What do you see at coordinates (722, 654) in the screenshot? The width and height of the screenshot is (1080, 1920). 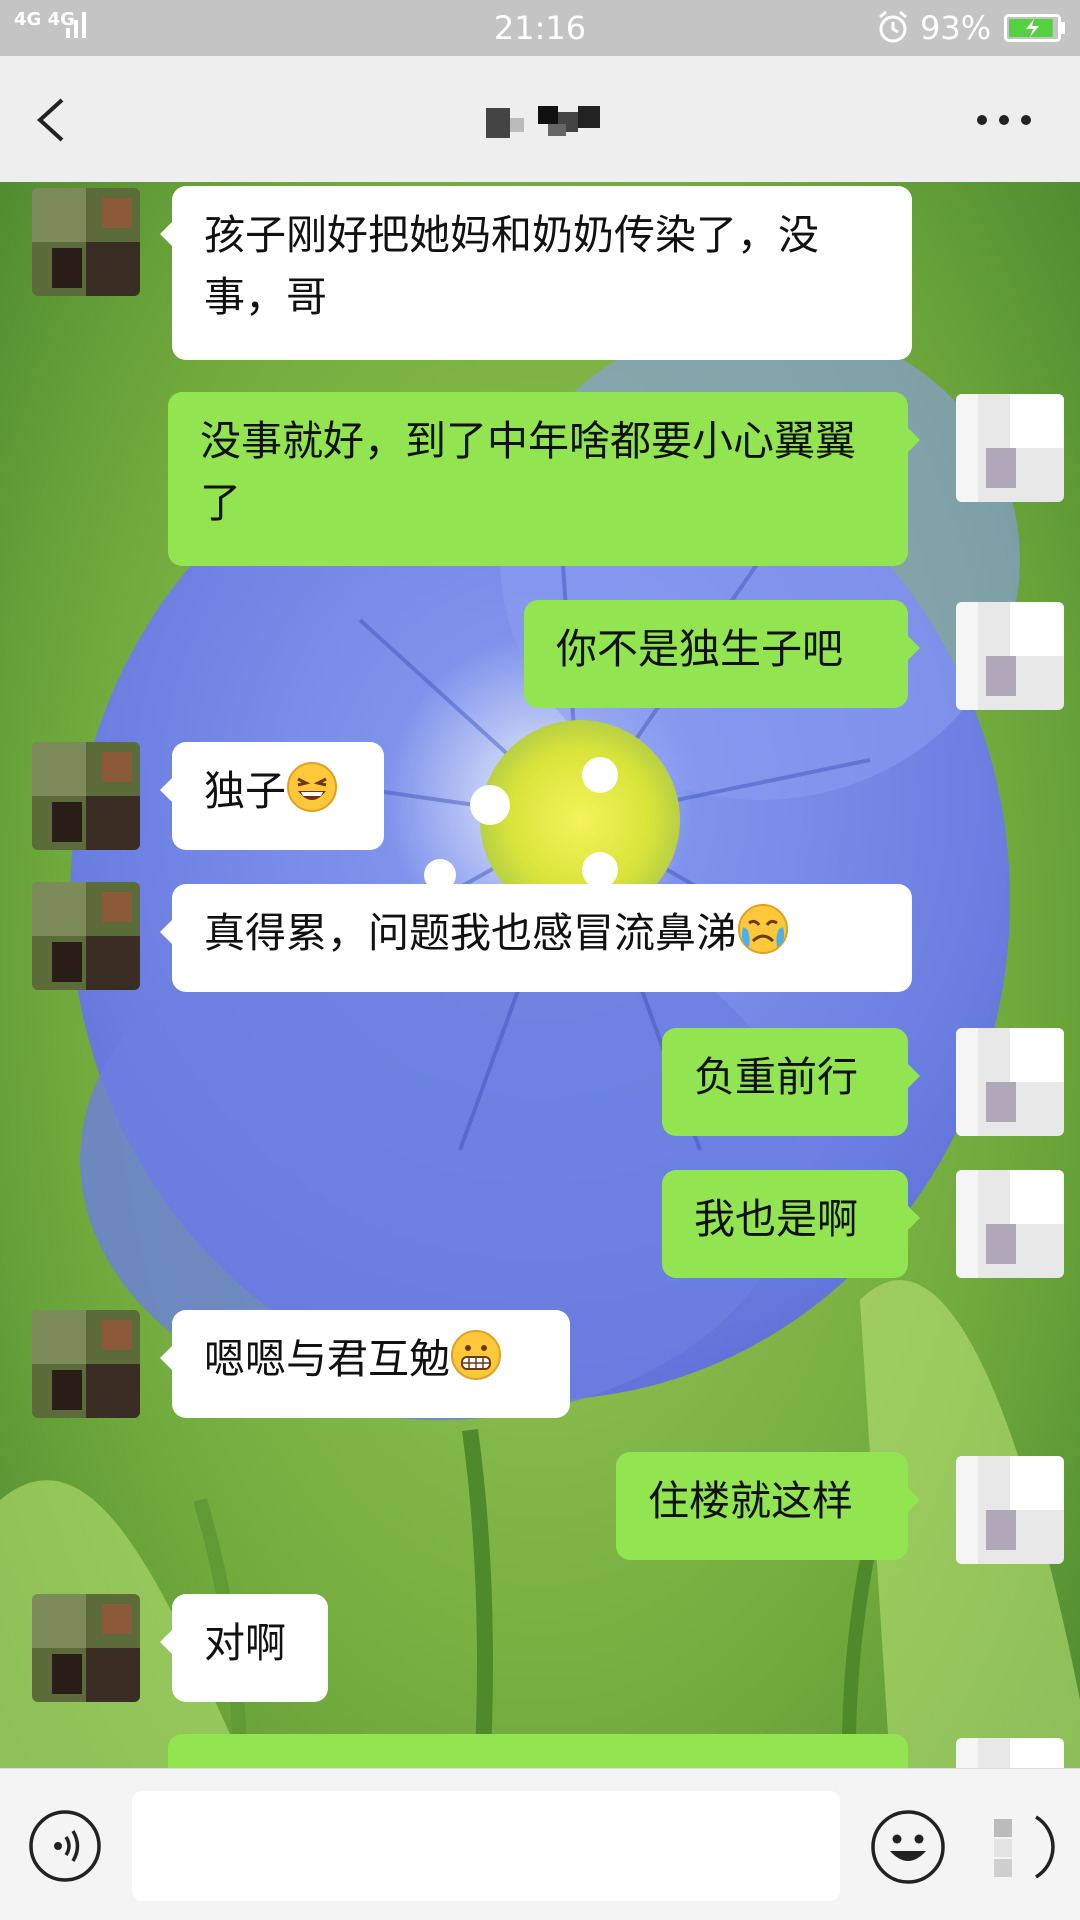 I see `message-bubble-outgoing: 你不是独生子吧` at bounding box center [722, 654].